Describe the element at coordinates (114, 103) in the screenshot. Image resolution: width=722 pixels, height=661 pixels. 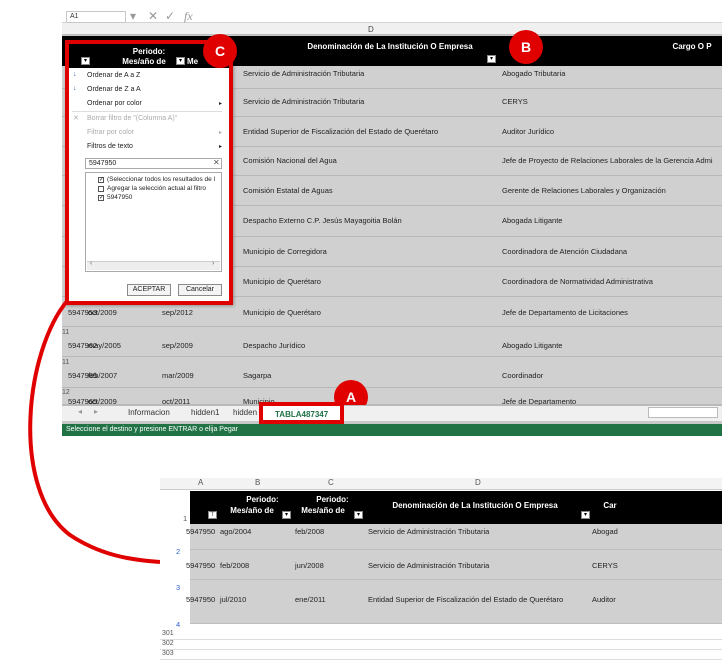
I see `sort-by-color-item: Ordenar por color` at that location.